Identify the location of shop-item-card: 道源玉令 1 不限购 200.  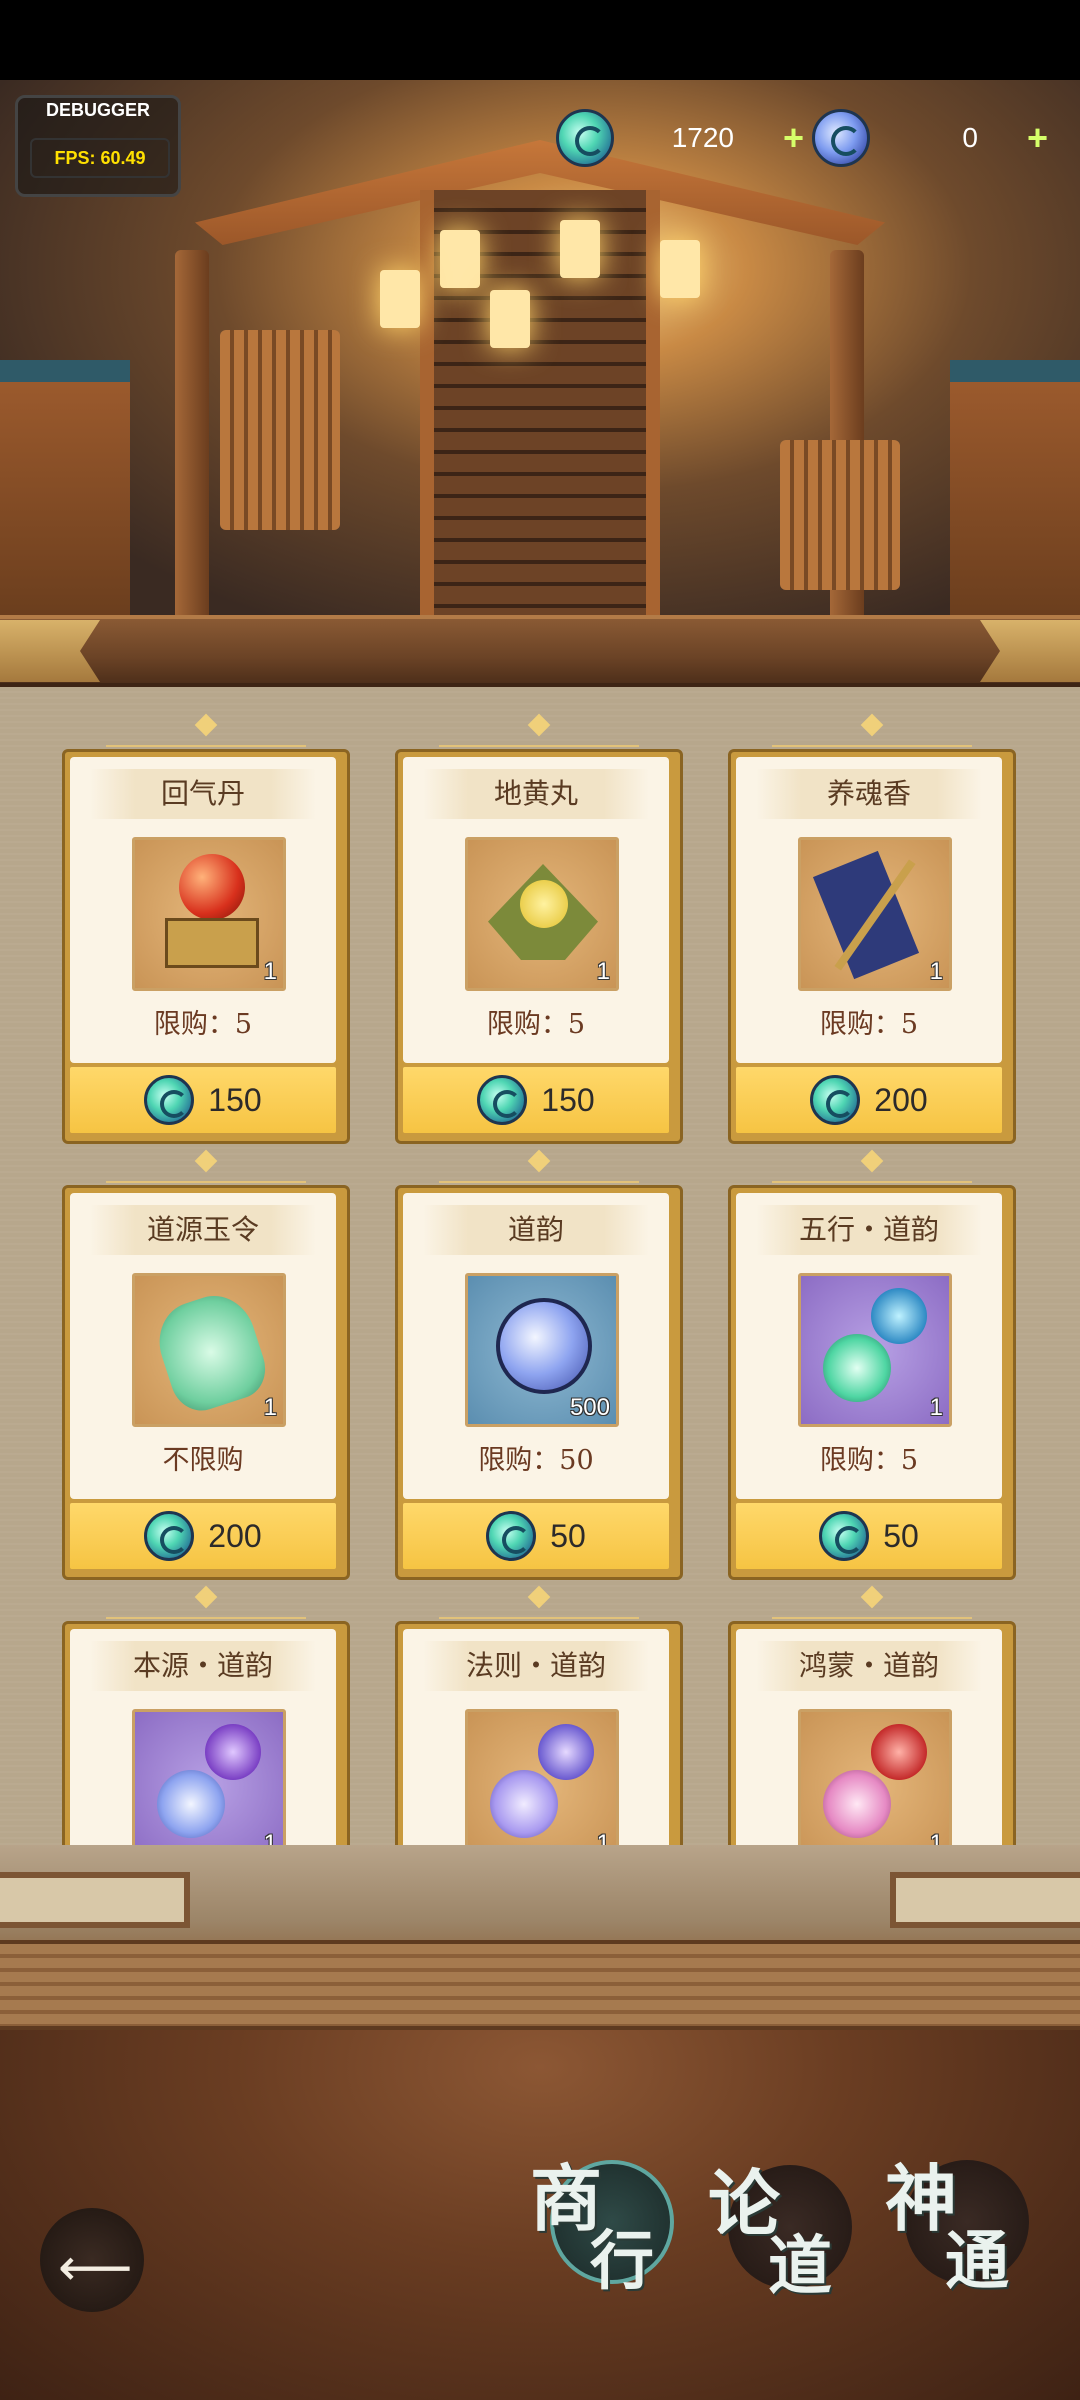
(206, 1380).